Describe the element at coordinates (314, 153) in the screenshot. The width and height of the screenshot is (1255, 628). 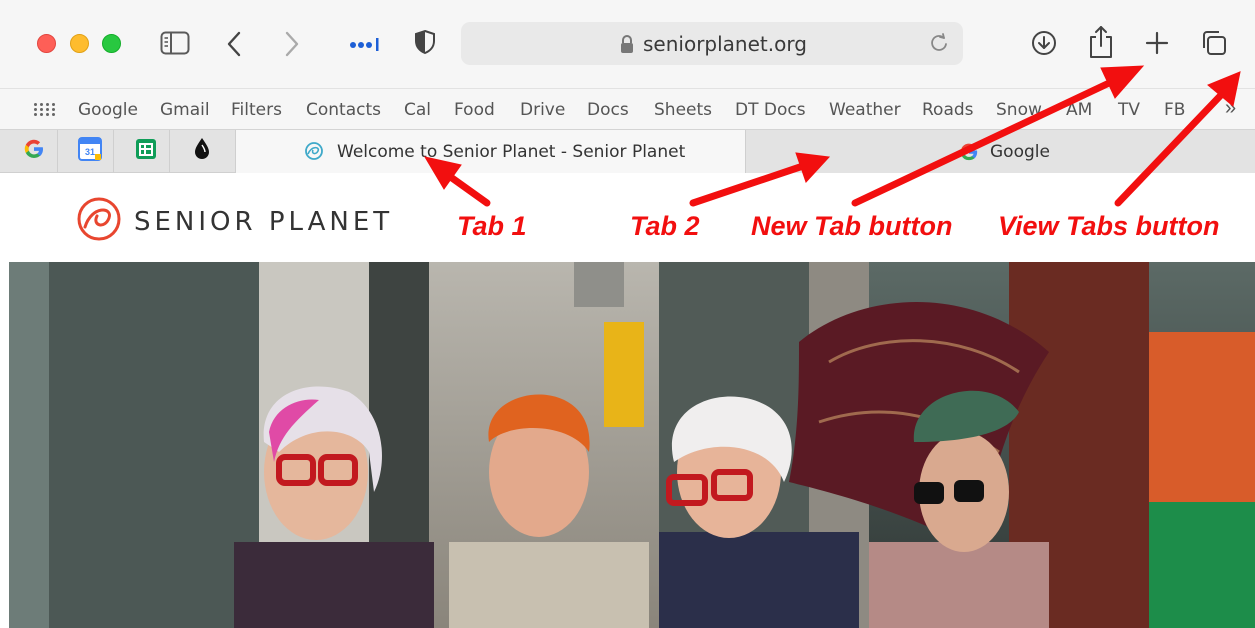
I see `senior-planet-favicon` at that location.